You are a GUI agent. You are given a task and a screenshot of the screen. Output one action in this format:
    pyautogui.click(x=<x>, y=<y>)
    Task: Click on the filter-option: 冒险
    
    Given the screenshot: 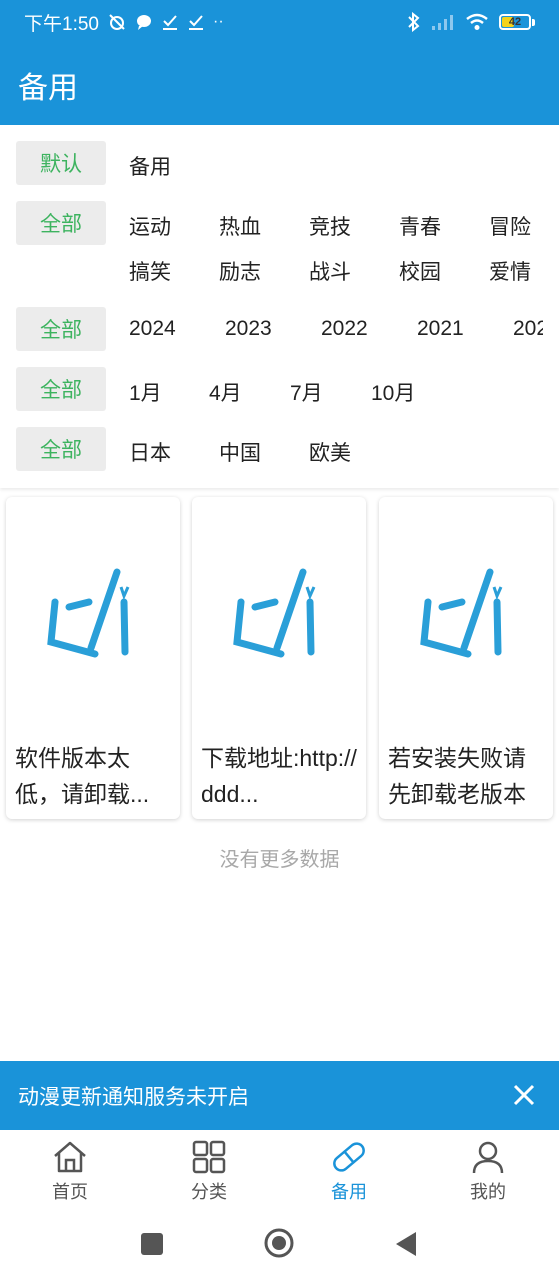 What is the action you would take?
    pyautogui.click(x=510, y=226)
    